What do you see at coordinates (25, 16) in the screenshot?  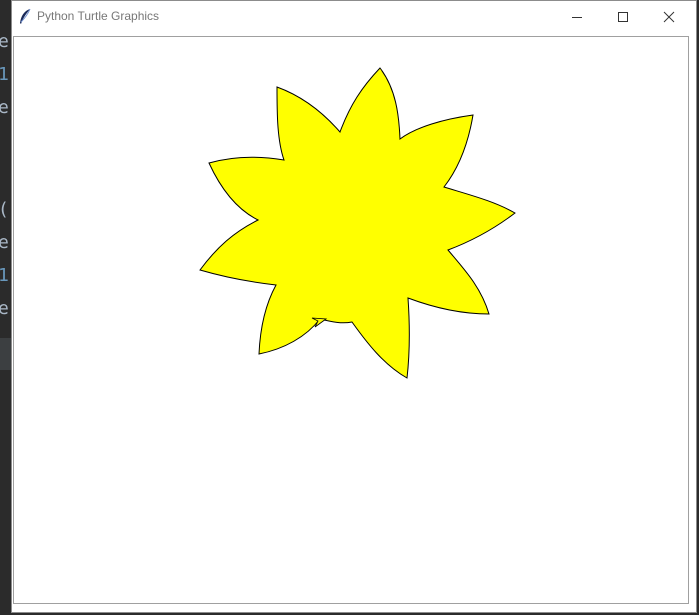 I see `feather-icon` at bounding box center [25, 16].